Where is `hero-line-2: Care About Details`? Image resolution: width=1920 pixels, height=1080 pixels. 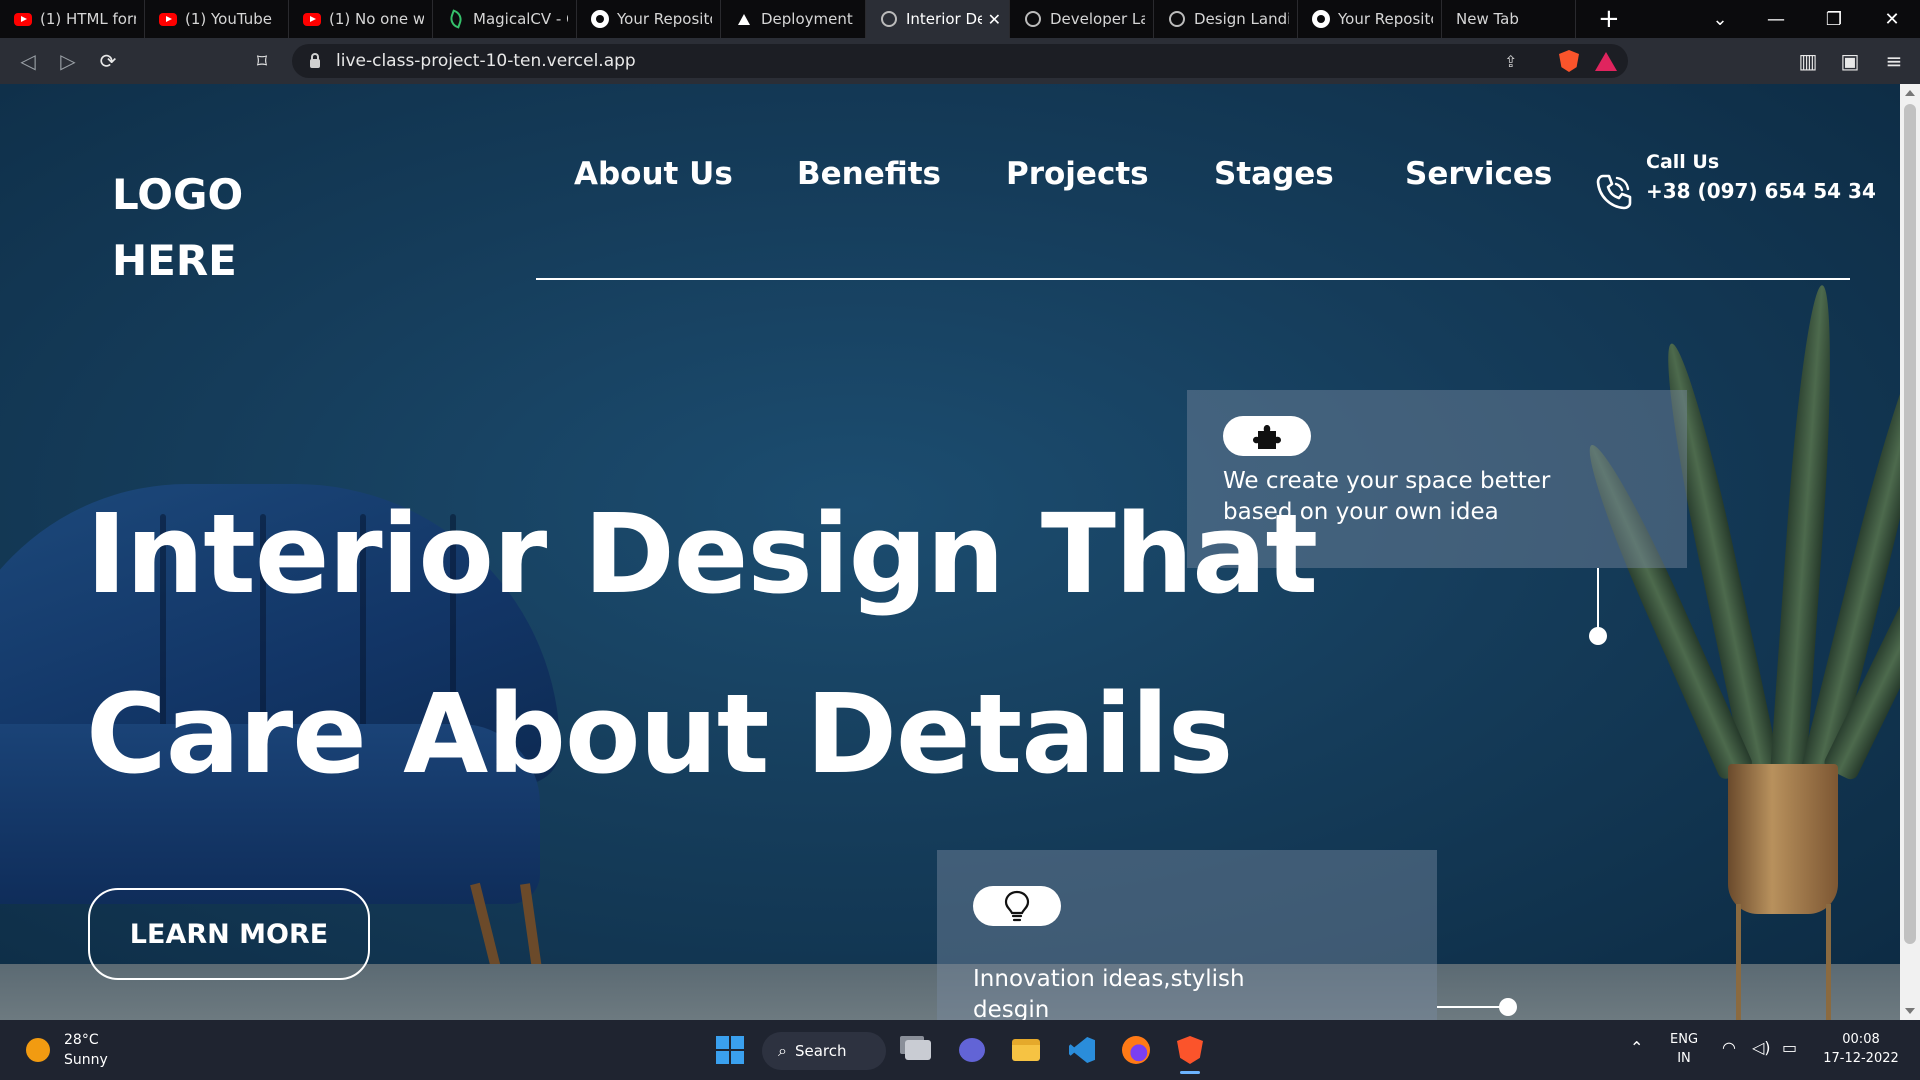
hero-line-2: Care About Details is located at coordinates (659, 734).